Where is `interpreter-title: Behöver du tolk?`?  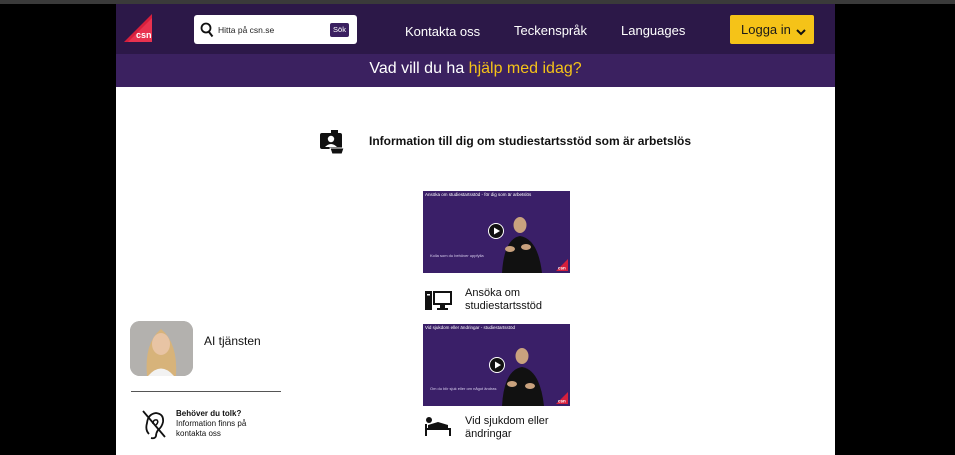 interpreter-title: Behöver du tolk? is located at coordinates (209, 413).